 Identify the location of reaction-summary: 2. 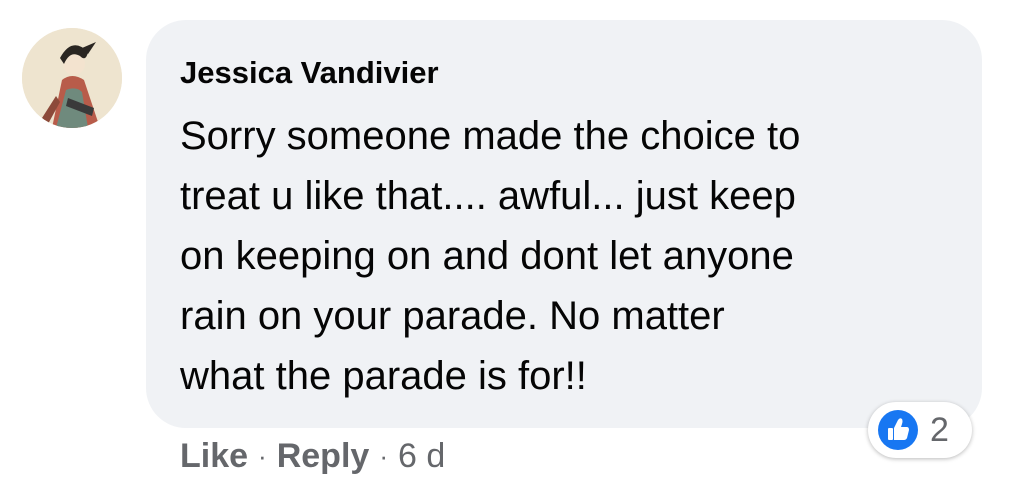
(920, 430).